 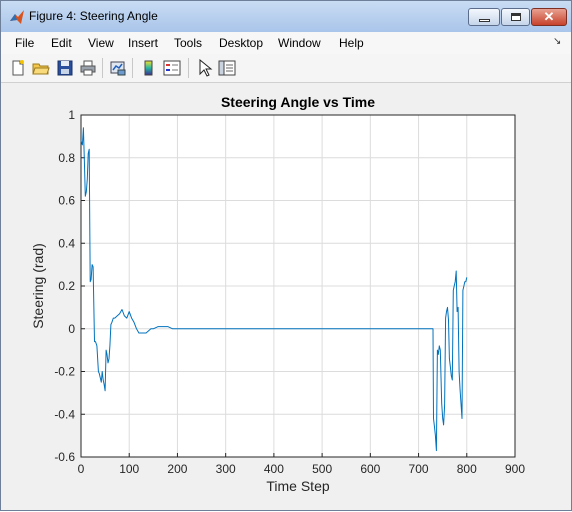 I want to click on x-tick-label: 0, so click(x=81, y=469).